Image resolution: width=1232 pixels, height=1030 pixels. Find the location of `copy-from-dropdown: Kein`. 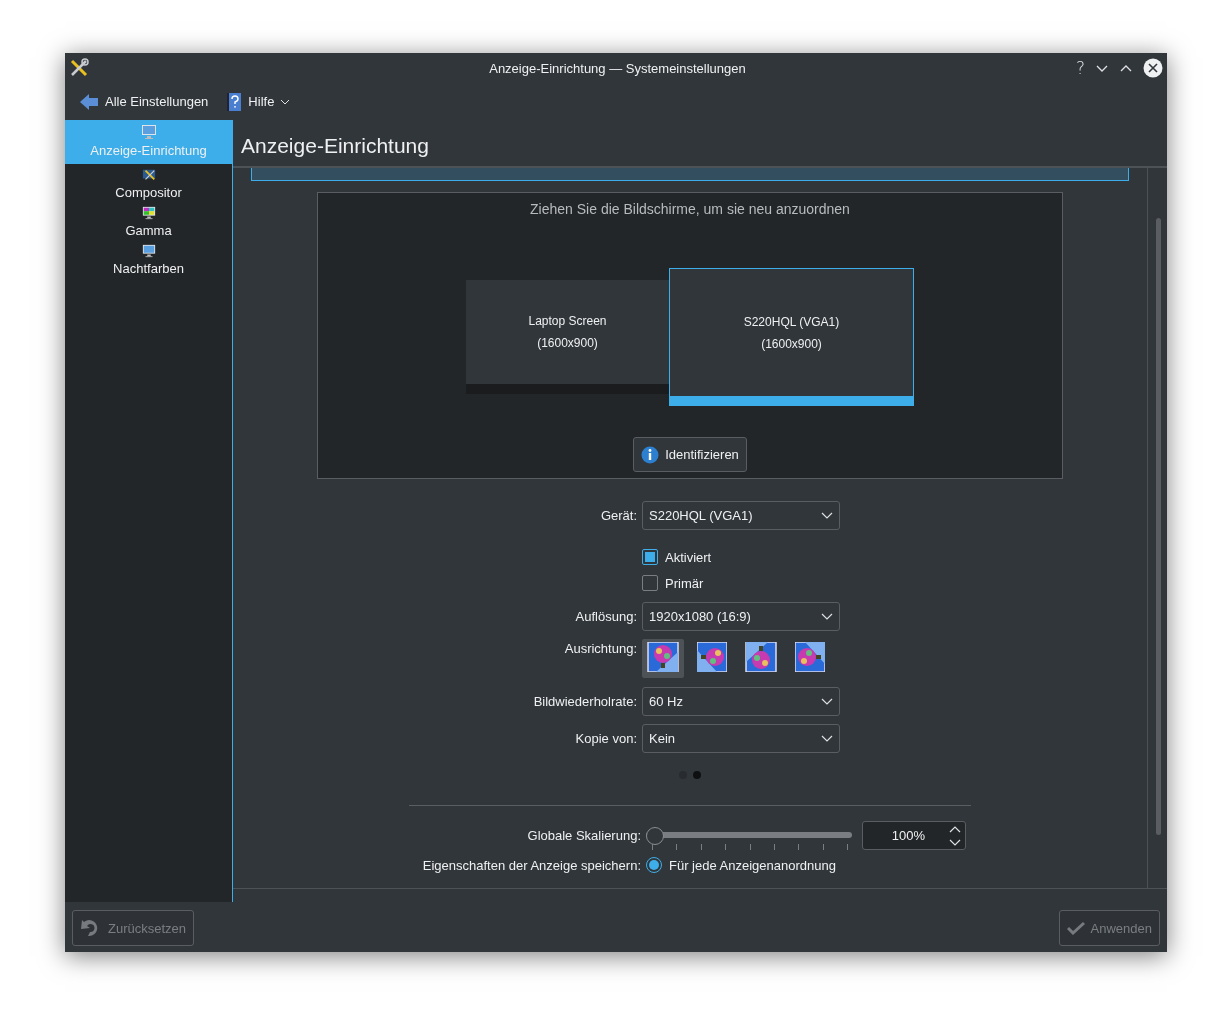

copy-from-dropdown: Kein is located at coordinates (741, 738).